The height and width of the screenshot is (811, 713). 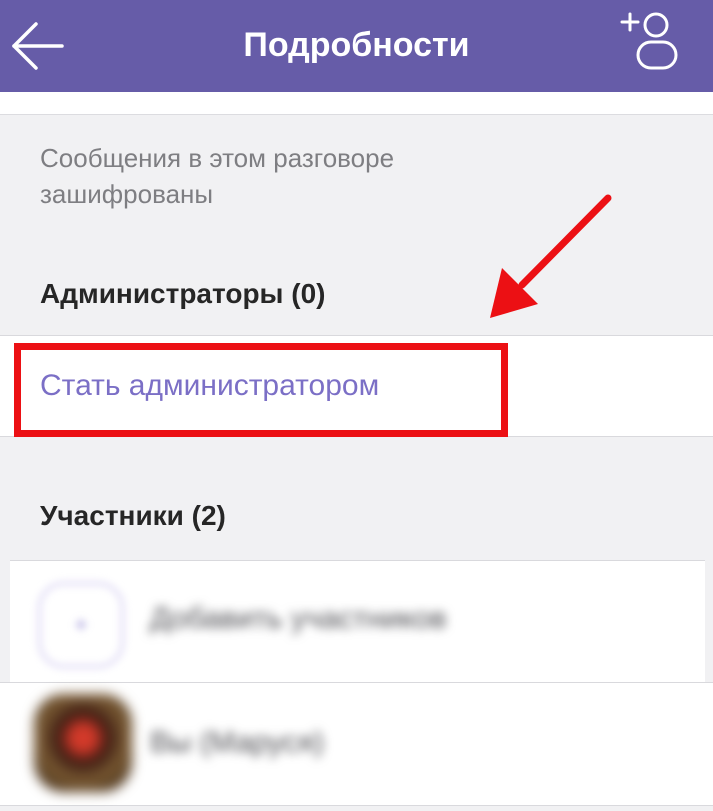 I want to click on participants-section-title: Участники (2), so click(x=133, y=515).